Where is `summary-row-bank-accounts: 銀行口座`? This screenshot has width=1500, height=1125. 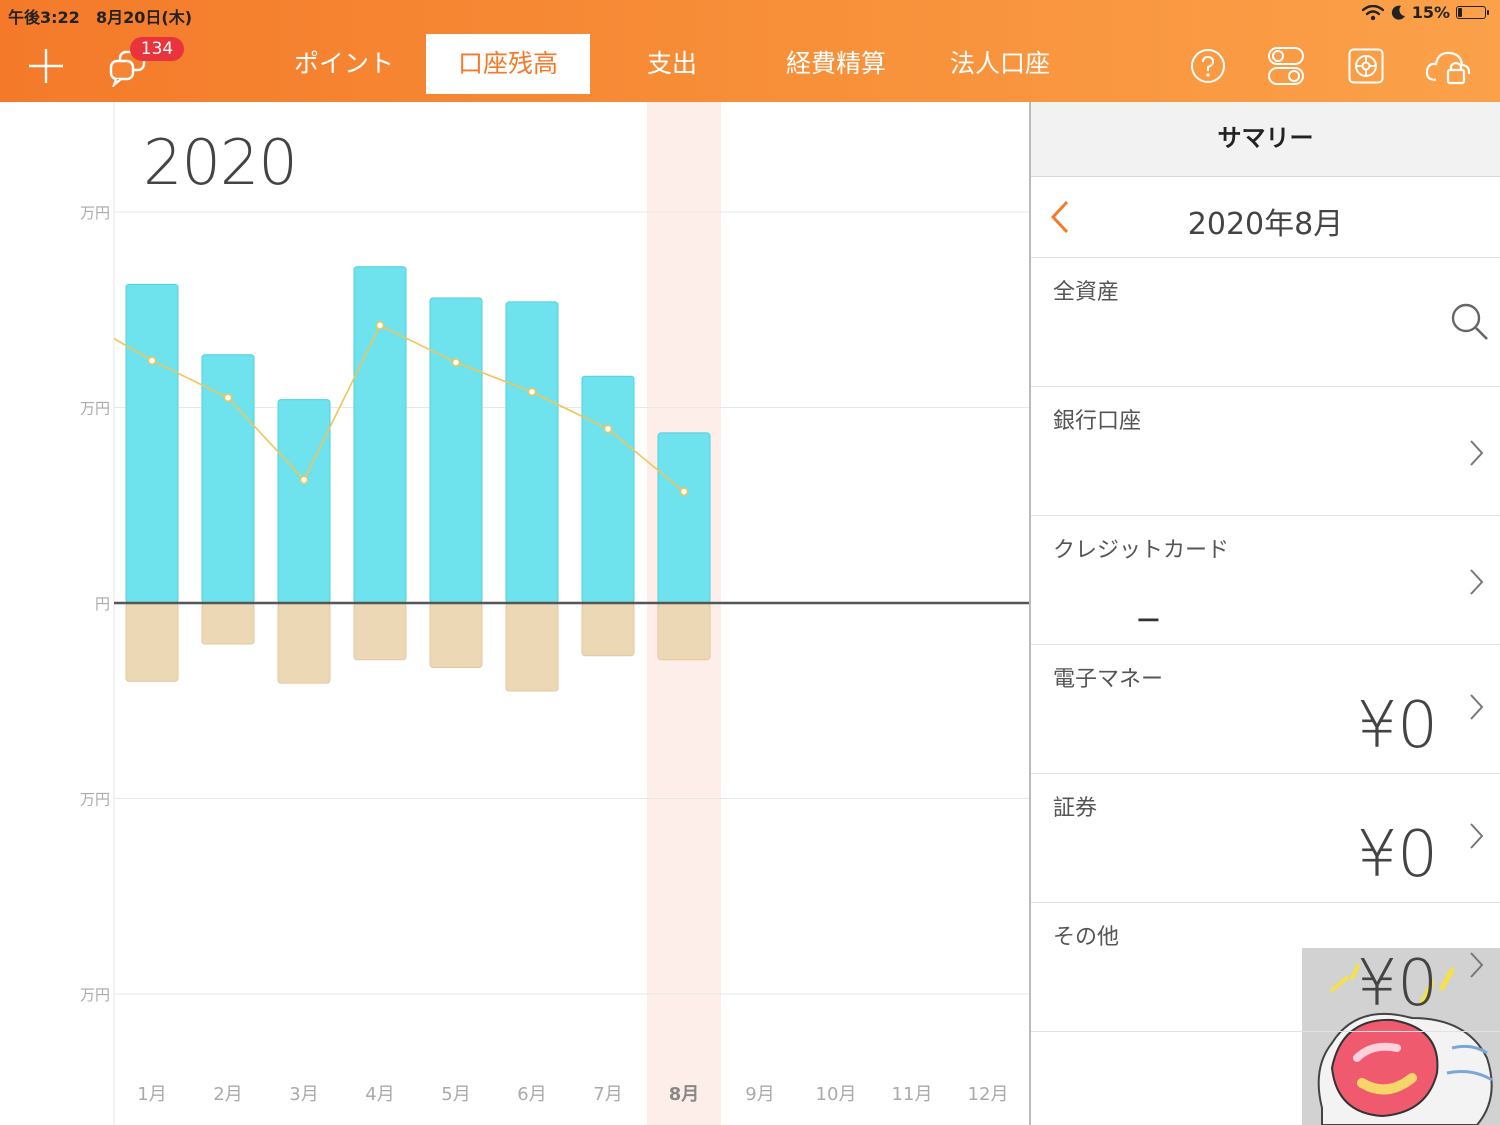
summary-row-bank-accounts: 銀行口座 is located at coordinates (1265, 451).